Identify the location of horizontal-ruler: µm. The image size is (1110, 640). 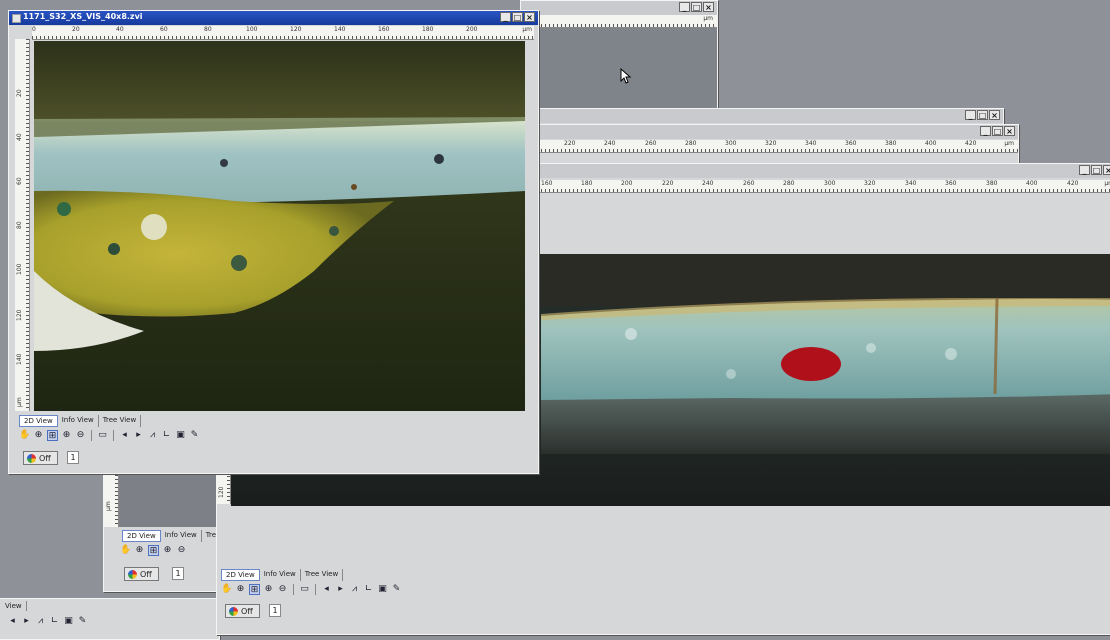
(619, 21).